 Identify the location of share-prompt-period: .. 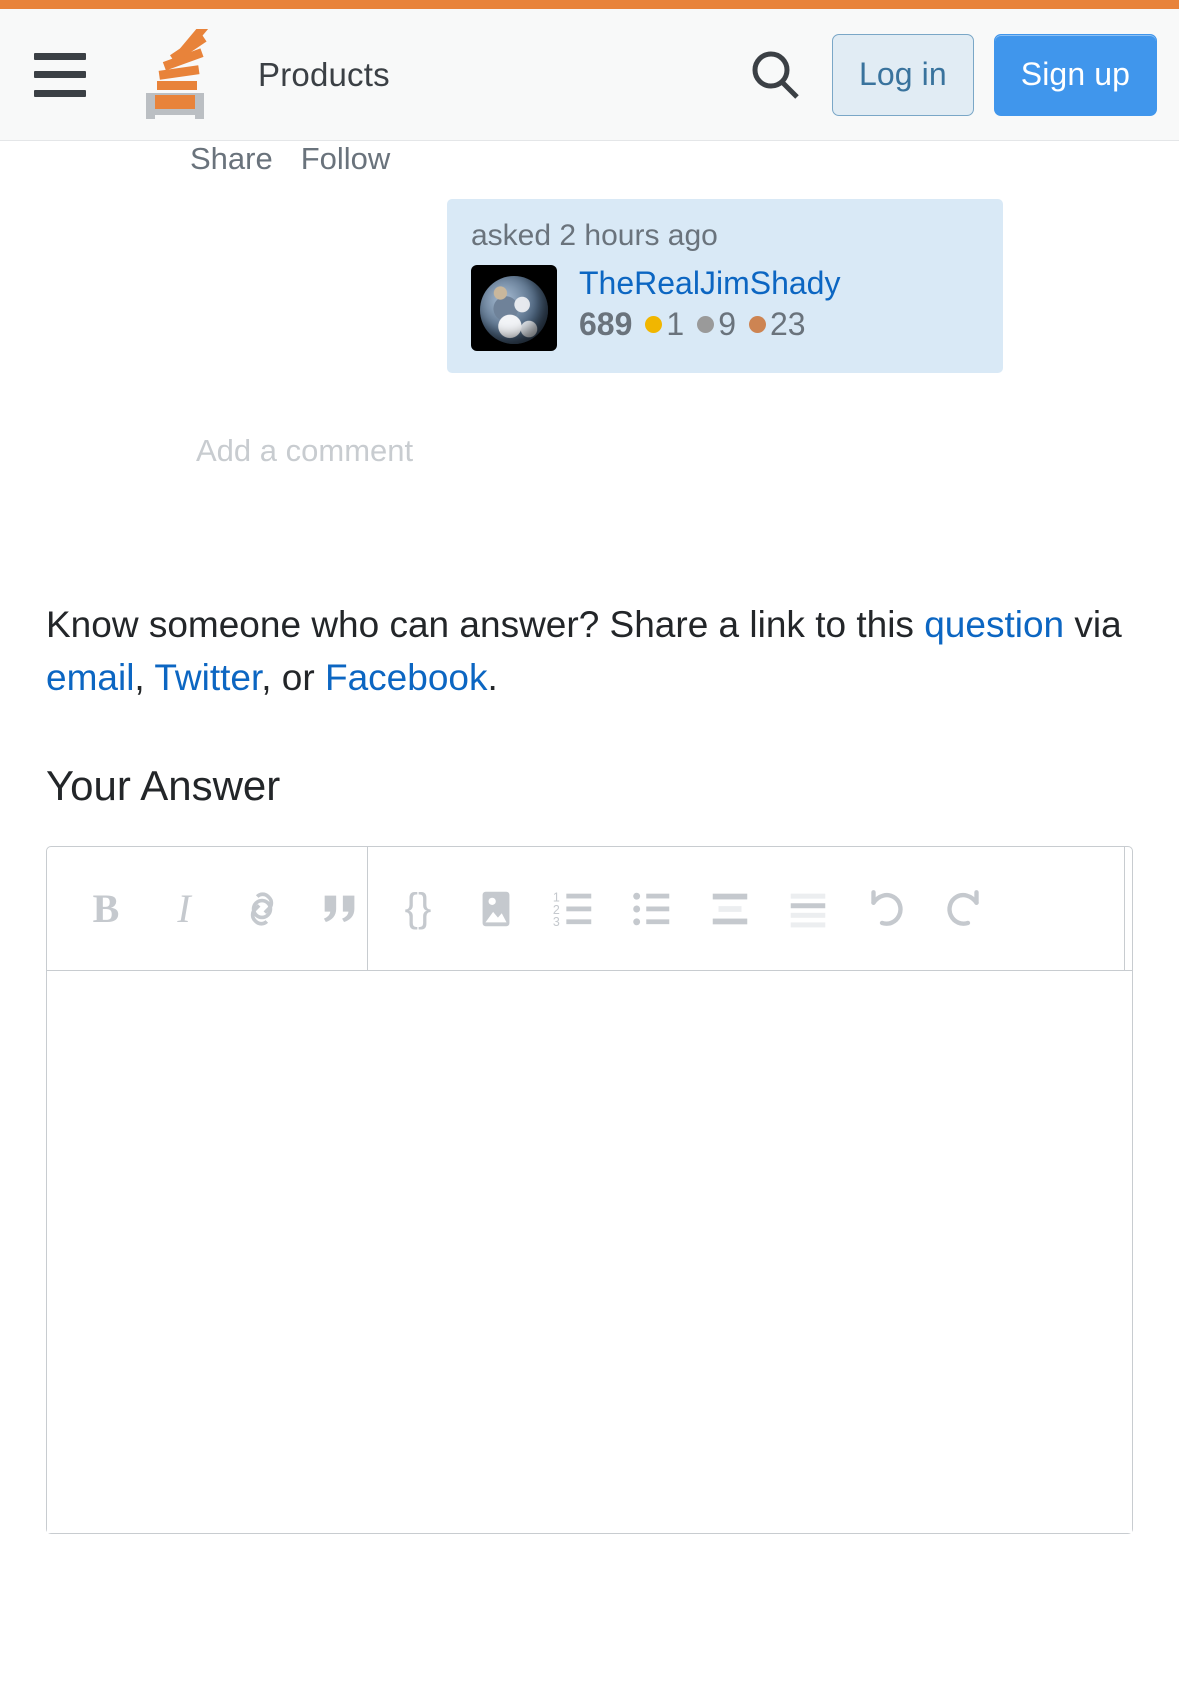
(492, 677).